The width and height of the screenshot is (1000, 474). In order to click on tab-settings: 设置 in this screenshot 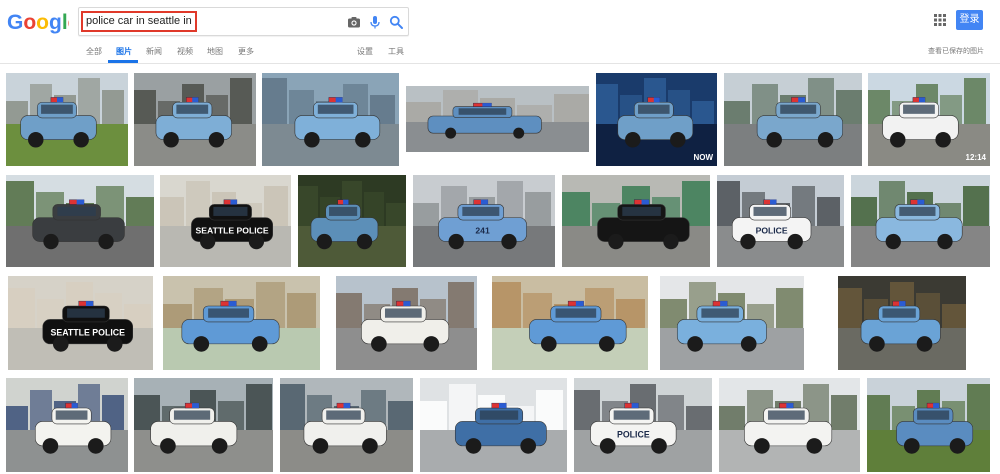, I will do `click(365, 51)`.